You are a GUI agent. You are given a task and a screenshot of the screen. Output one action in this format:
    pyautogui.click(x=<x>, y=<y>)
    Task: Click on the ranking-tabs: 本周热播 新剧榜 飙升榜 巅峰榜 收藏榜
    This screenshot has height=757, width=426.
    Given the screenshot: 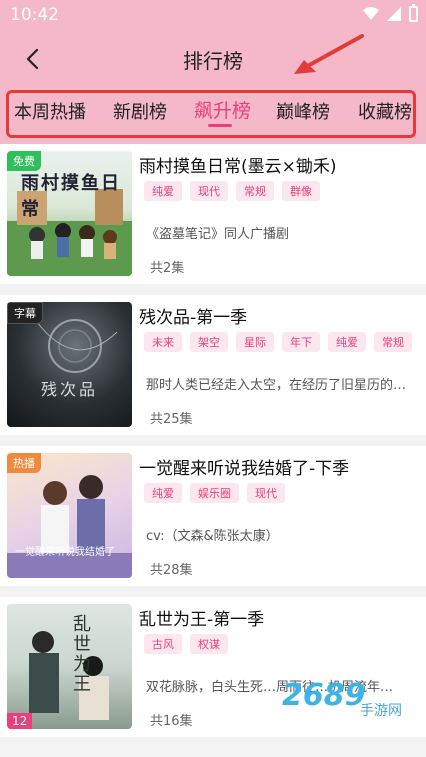 What is the action you would take?
    pyautogui.click(x=213, y=117)
    